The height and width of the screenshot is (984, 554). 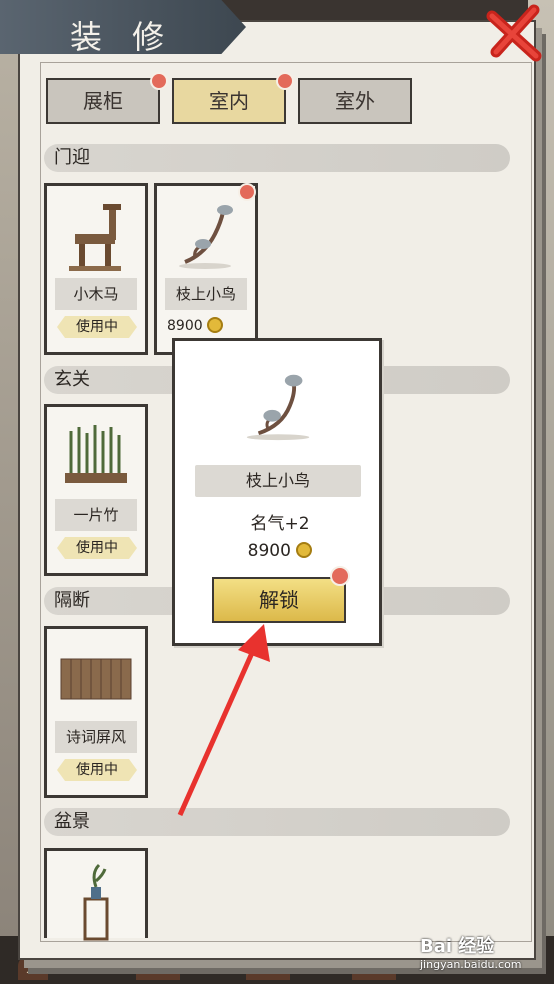 I want to click on watermark-url: jingyan.baidu.com, so click(x=471, y=964).